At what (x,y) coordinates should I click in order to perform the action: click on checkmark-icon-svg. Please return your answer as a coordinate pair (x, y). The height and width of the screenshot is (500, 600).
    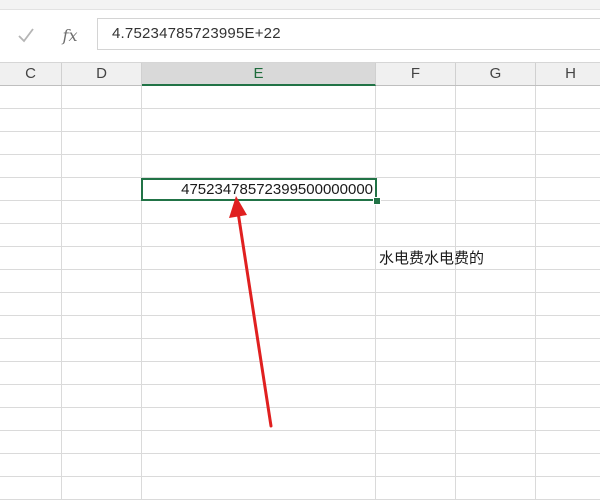
    Looking at the image, I should click on (26, 35).